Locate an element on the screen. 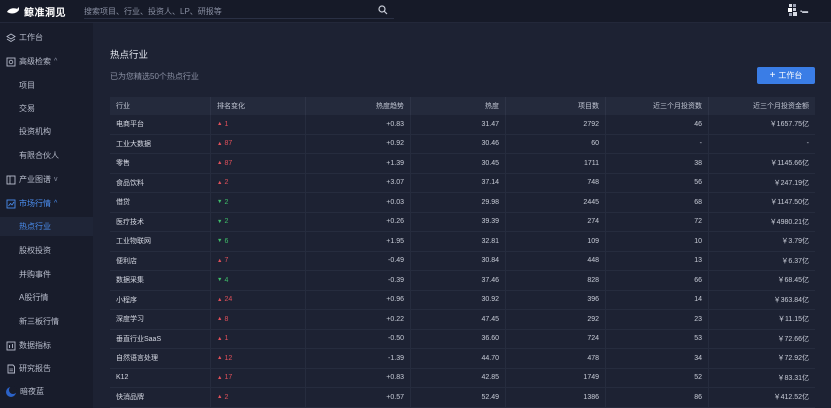  table-row: 工业大数据 ▲ 87 +0.92 30.46 60- - is located at coordinates (462, 144).